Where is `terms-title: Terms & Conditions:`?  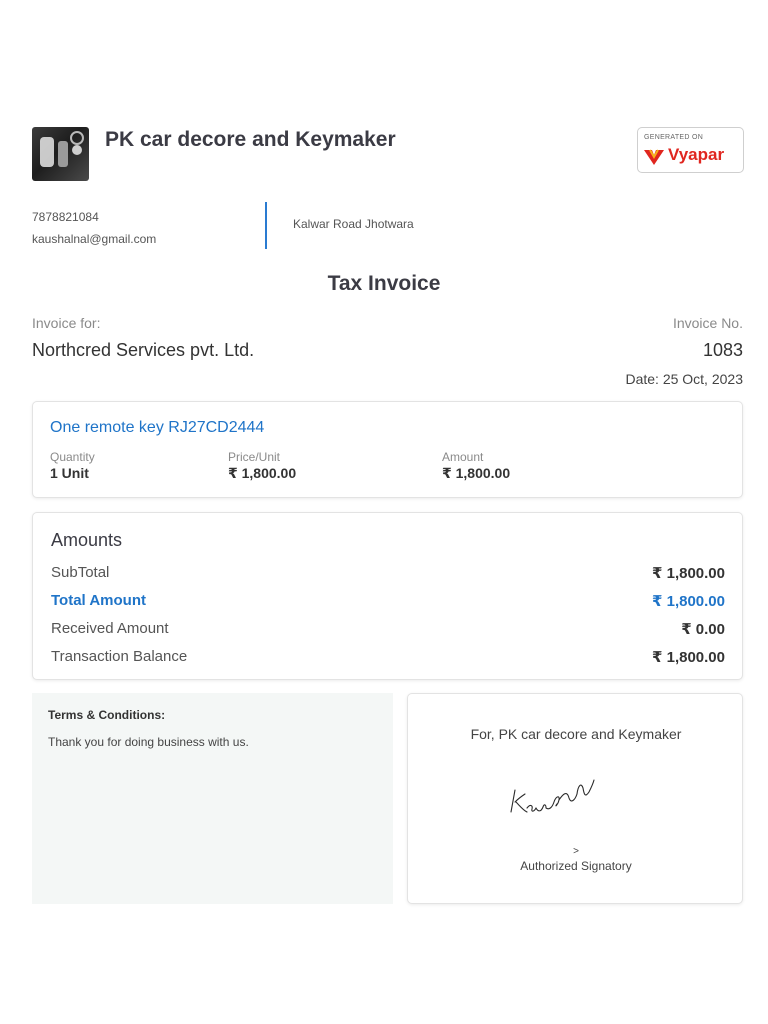
terms-title: Terms & Conditions: is located at coordinates (107, 715).